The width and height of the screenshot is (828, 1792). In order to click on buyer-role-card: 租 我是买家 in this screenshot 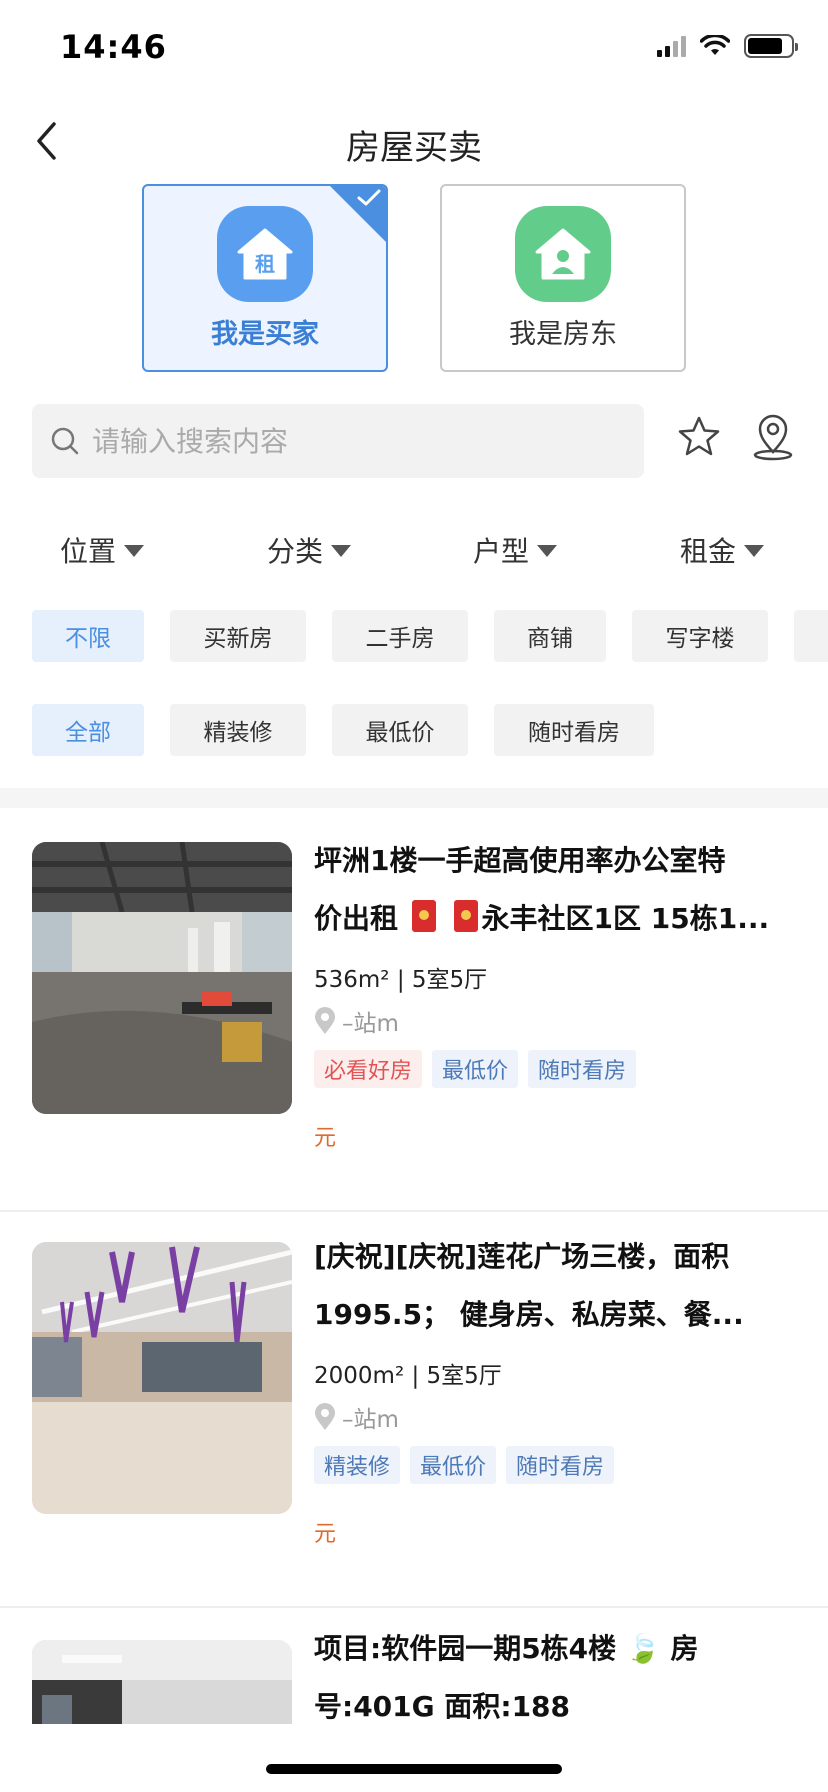, I will do `click(265, 278)`.